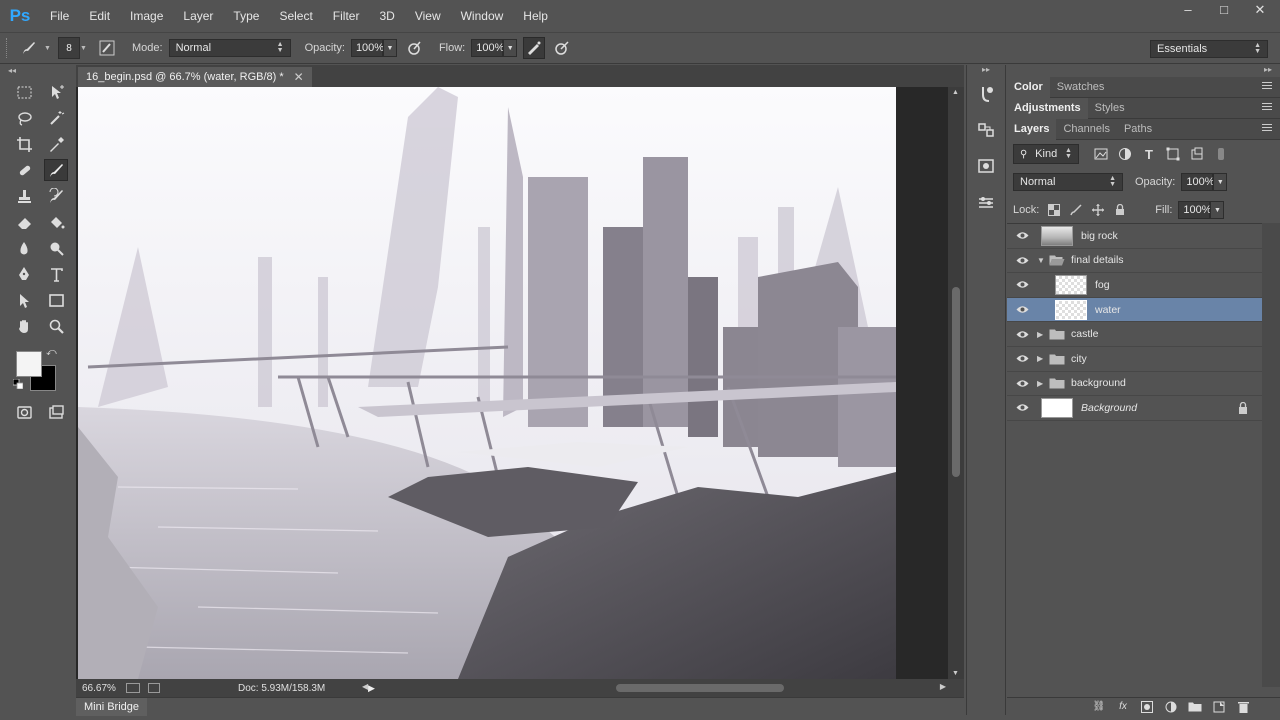 This screenshot has height=720, width=1280. Describe the element at coordinates (24, 118) in the screenshot. I see `lasso-tool-icon` at that location.